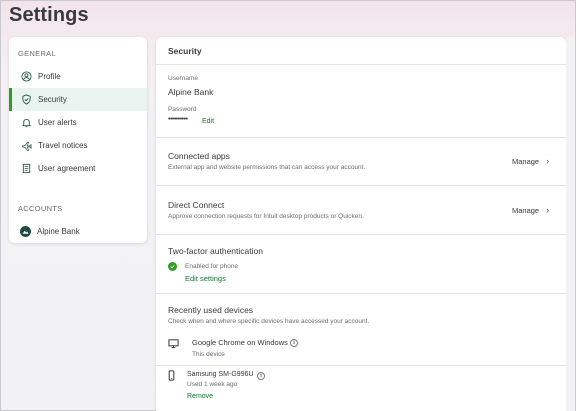  What do you see at coordinates (40, 208) in the screenshot?
I see `sidebar-heading-accounts: ACCOUNTS` at bounding box center [40, 208].